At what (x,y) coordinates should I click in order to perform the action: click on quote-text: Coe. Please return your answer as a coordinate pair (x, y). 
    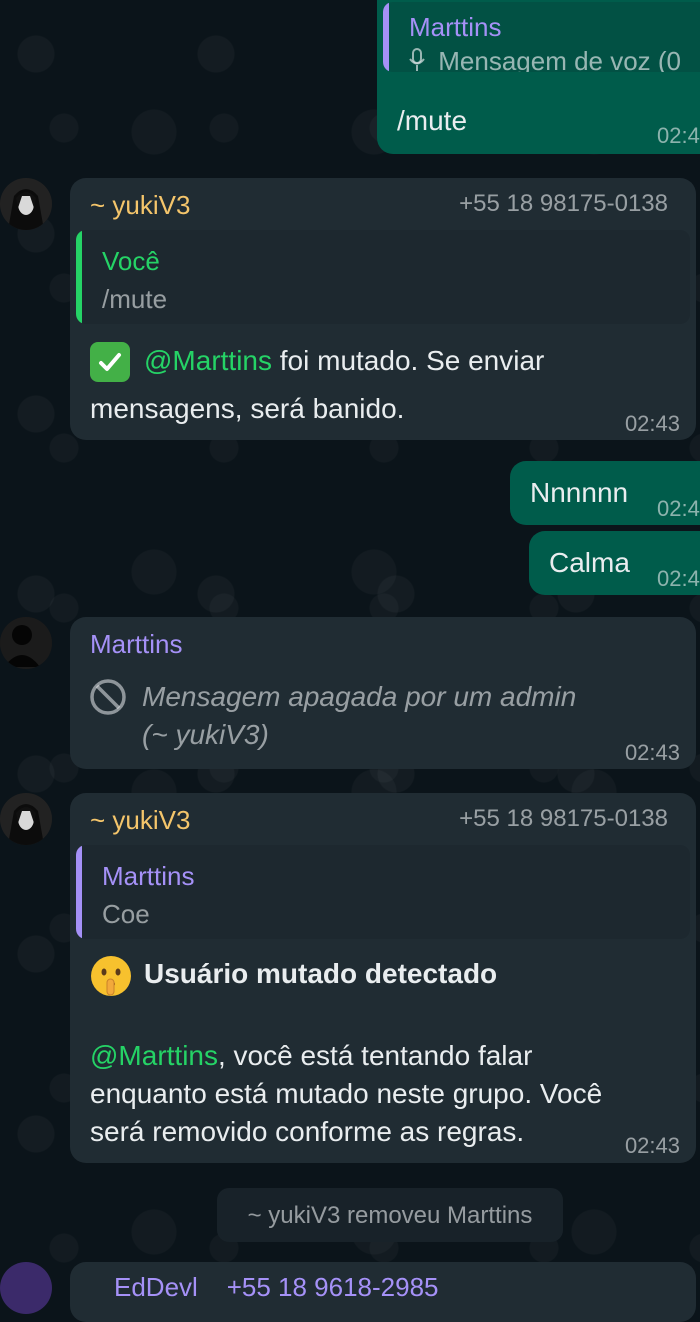
    Looking at the image, I should click on (126, 914).